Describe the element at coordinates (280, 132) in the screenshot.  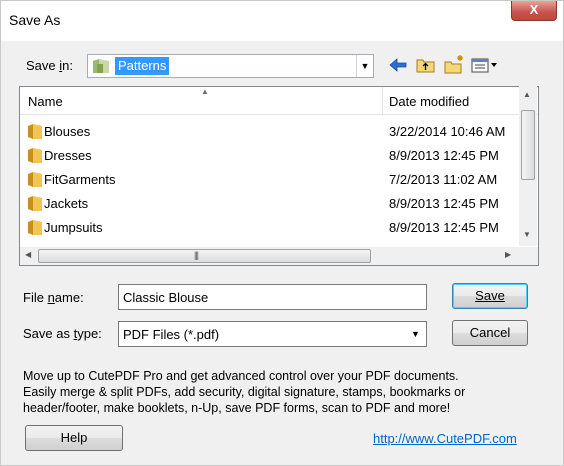
I see `list-item: Blouses 3/22/2014 10:46 AM` at that location.